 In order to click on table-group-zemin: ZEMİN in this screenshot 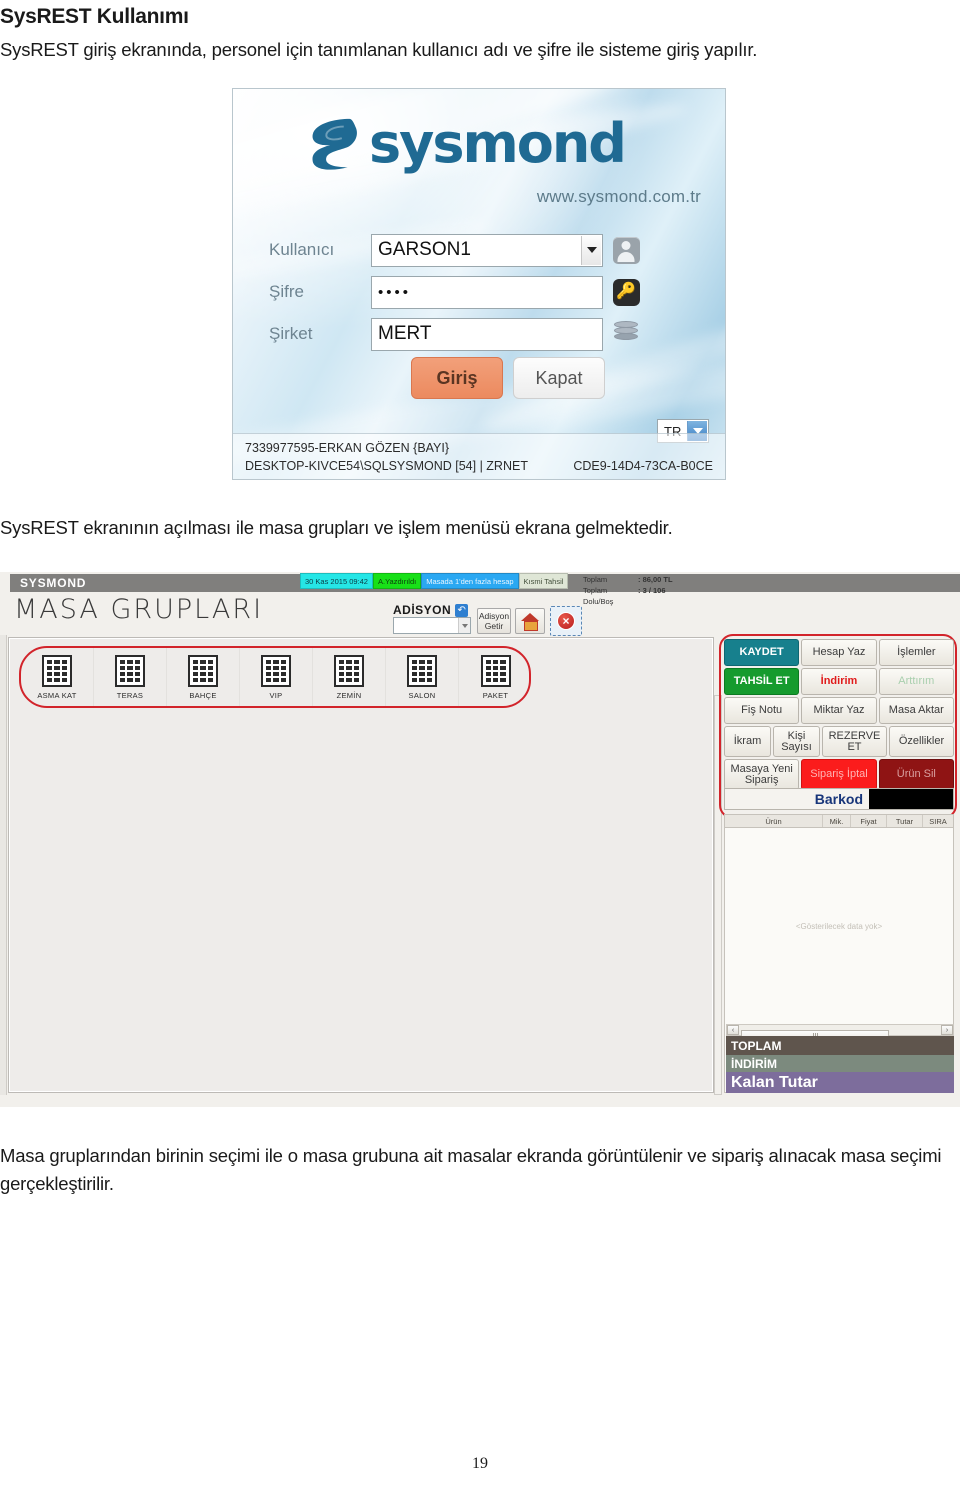, I will do `click(349, 677)`.